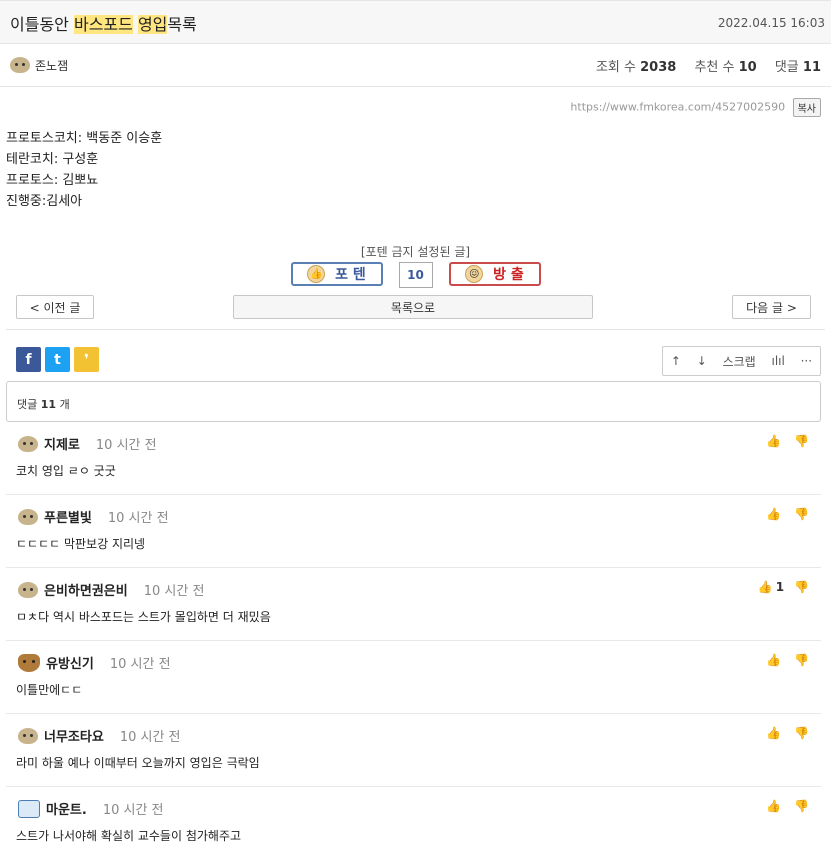 This screenshot has height=846, width=831. I want to click on views-label: 조회 수, so click(615, 67).